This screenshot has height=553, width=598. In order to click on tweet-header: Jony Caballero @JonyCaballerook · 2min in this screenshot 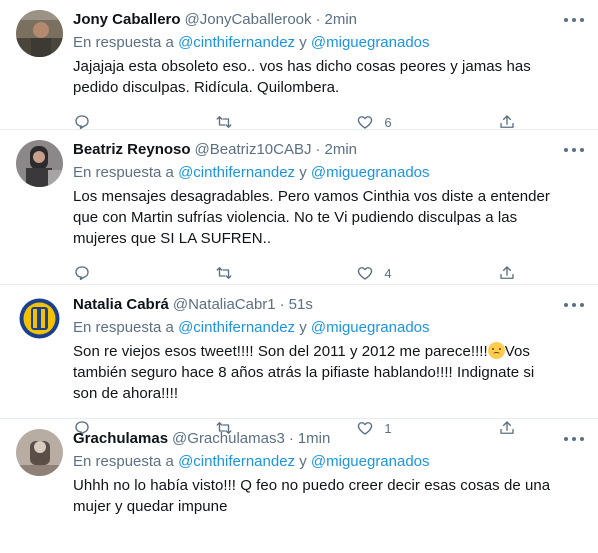, I will do `click(317, 20)`.